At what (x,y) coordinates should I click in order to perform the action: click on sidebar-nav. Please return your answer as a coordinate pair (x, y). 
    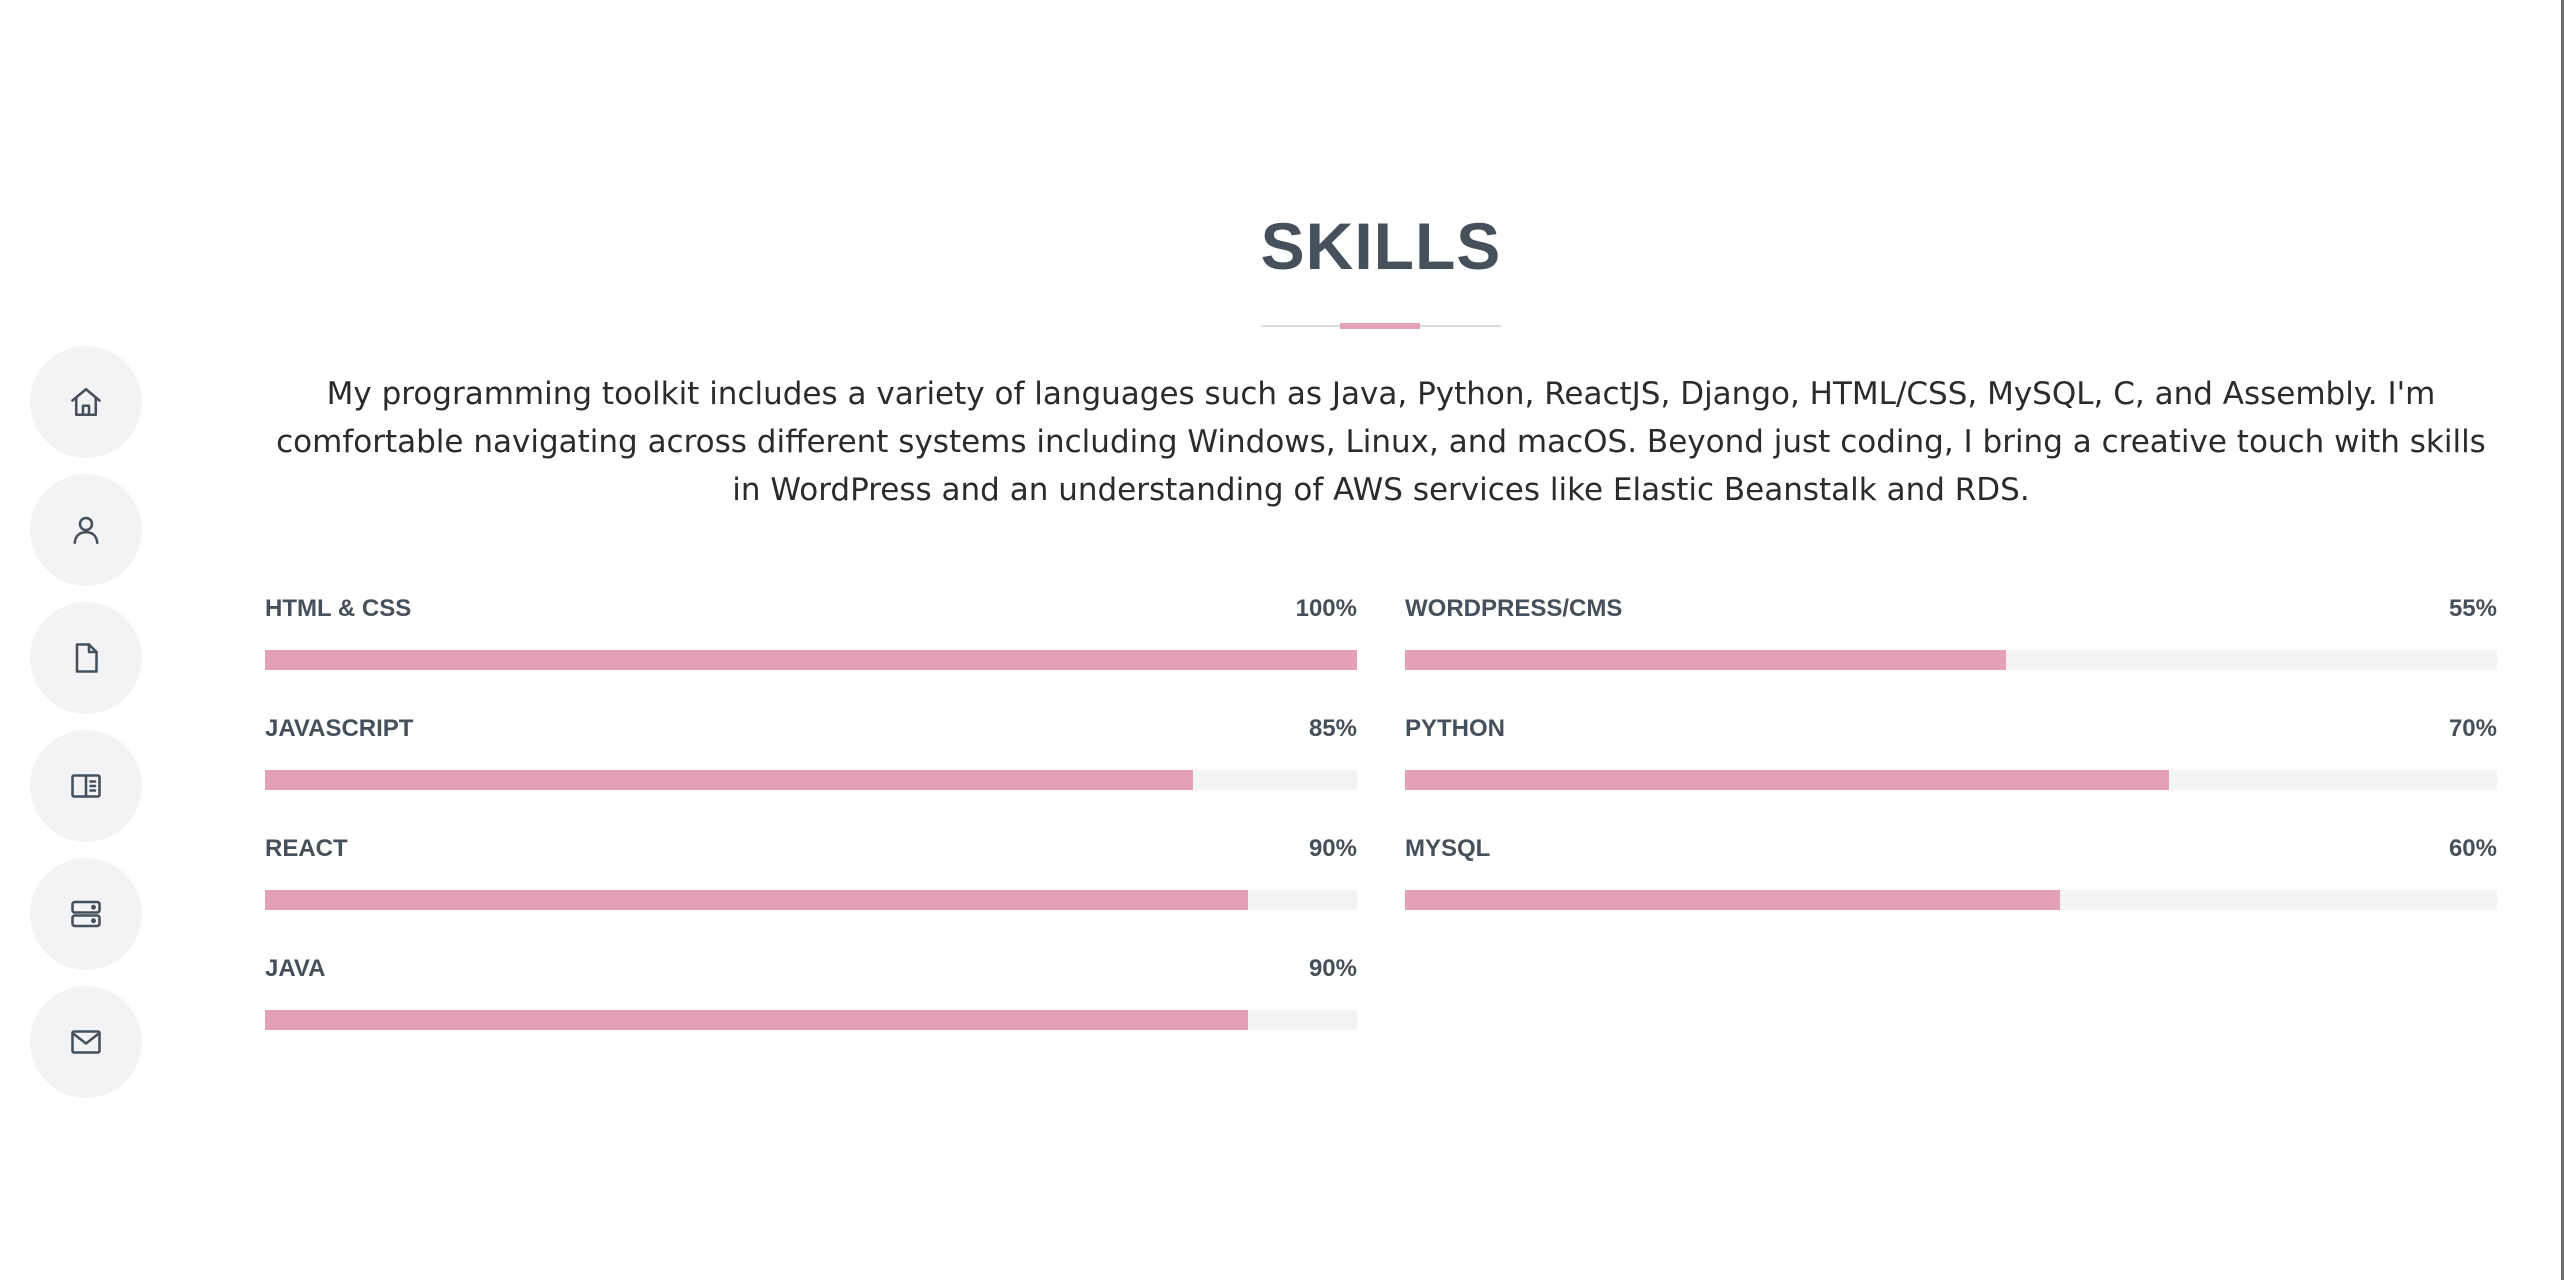
    Looking at the image, I should click on (86, 730).